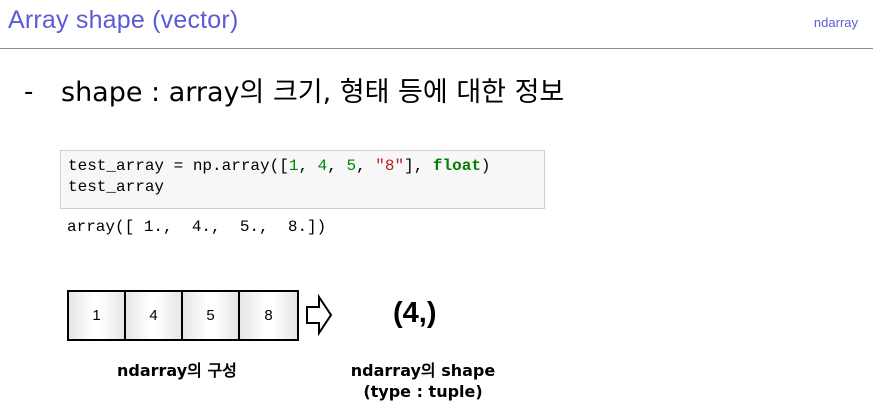 This screenshot has height=418, width=877. I want to click on slide-tag: ndarray, so click(835, 22).